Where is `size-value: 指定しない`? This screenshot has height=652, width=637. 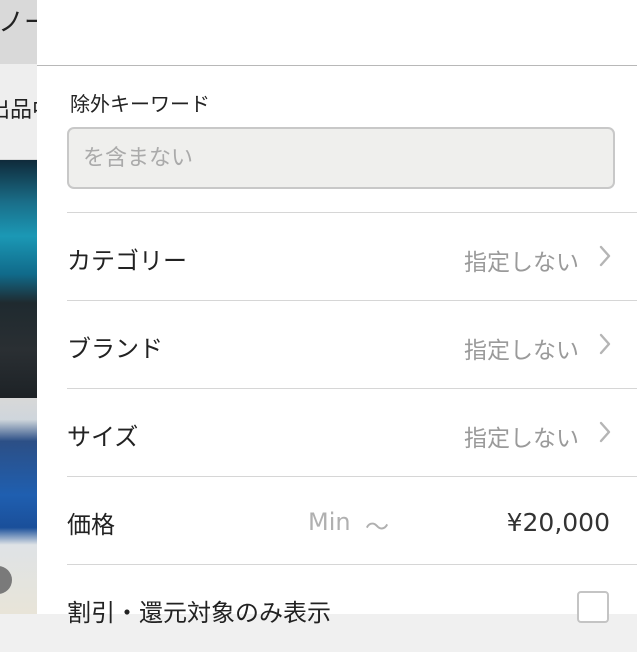
size-value: 指定しない is located at coordinates (521, 439).